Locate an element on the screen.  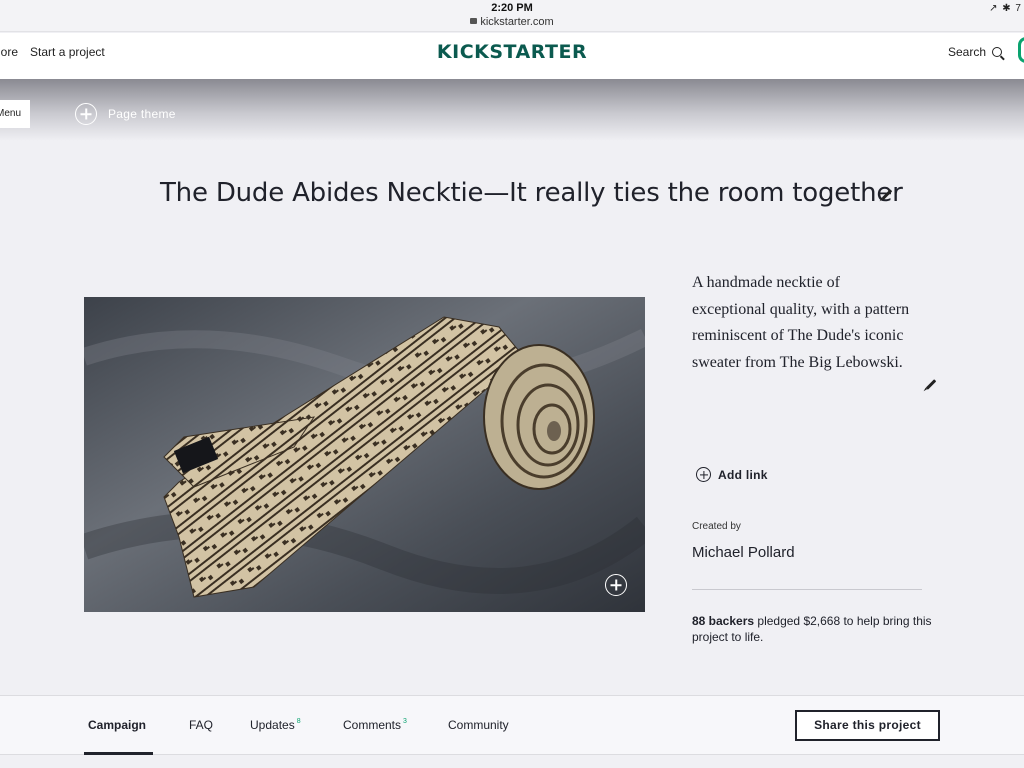
tab-label: Campaign is located at coordinates (117, 725).